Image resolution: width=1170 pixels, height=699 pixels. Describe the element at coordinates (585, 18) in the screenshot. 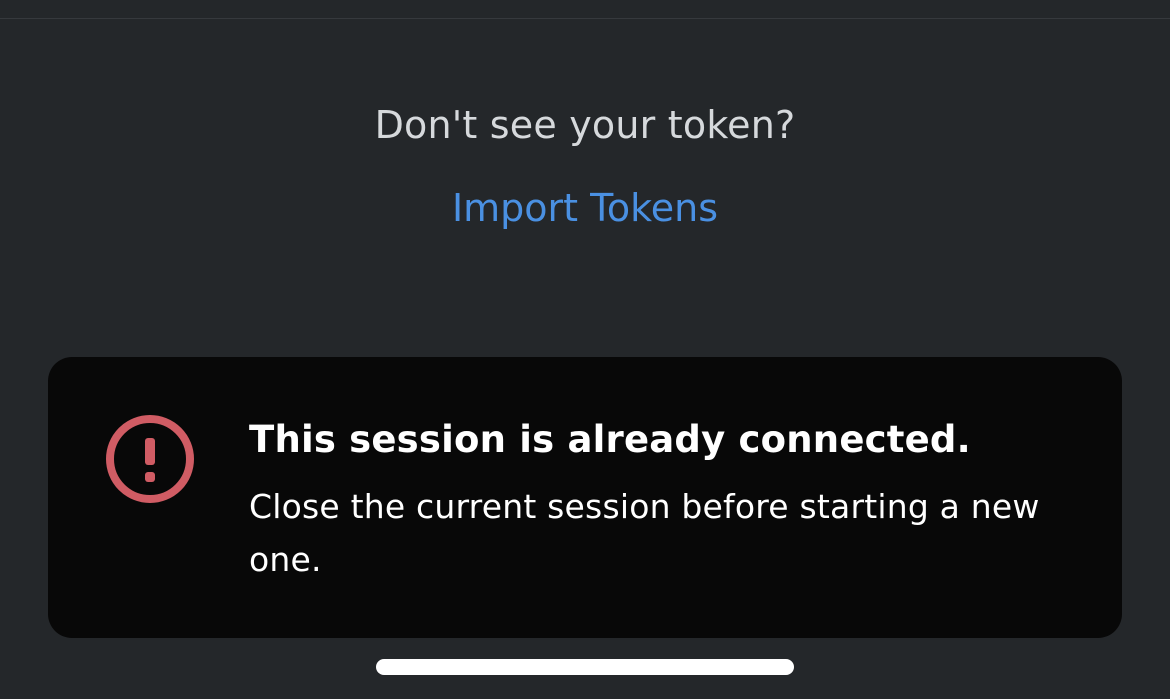

I see `top-divider` at that location.